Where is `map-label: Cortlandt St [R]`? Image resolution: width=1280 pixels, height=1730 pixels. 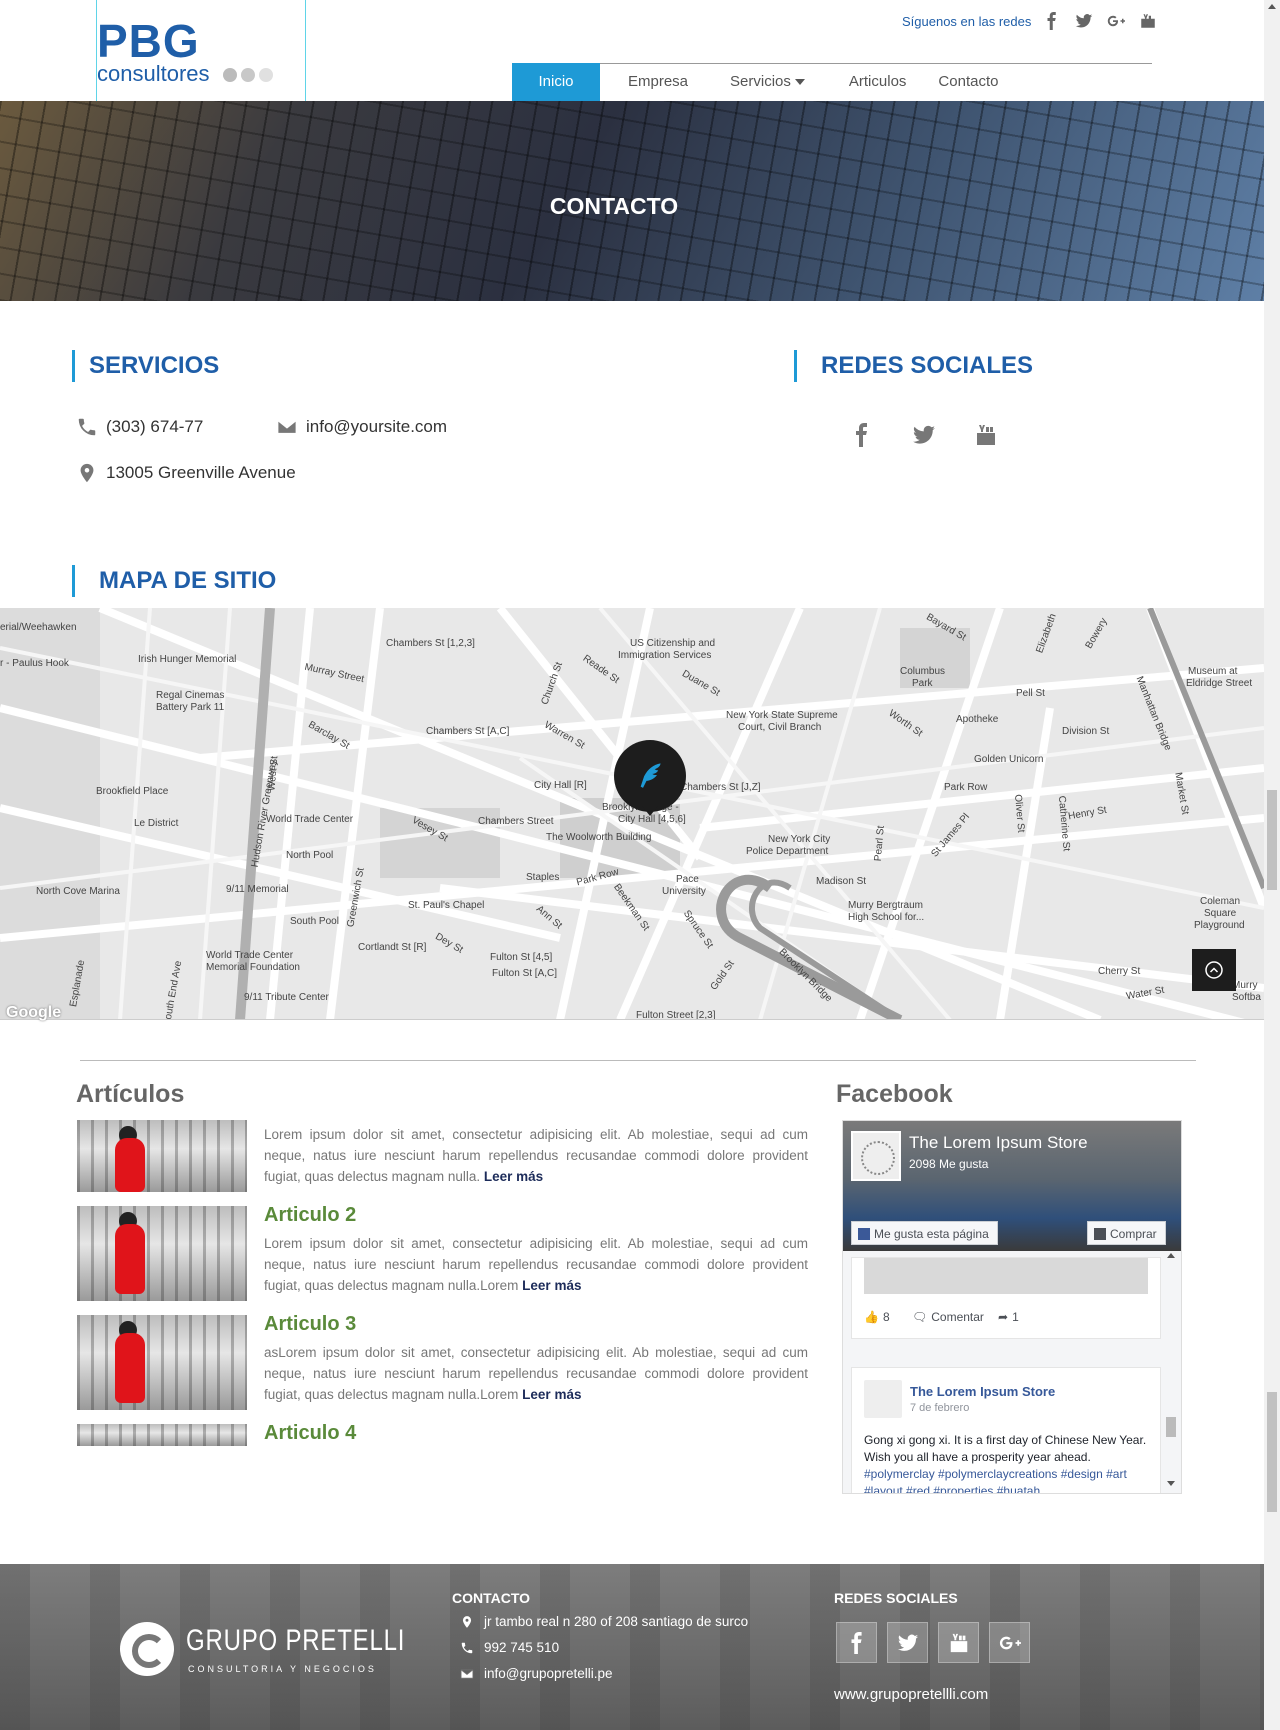
map-label: Cortlandt St [R] is located at coordinates (392, 947).